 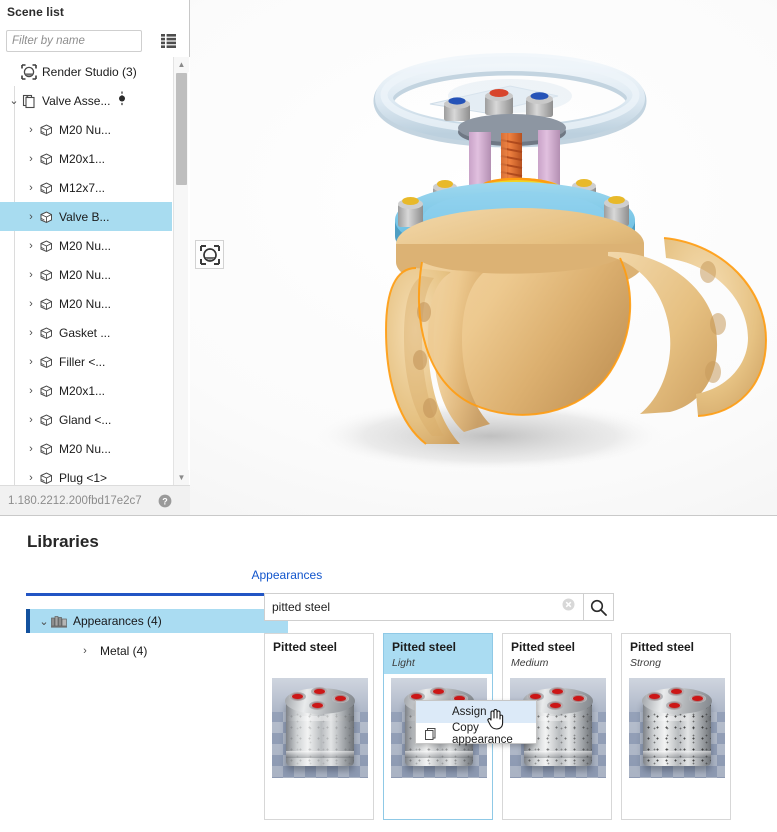 I want to click on library-tree-item-metal: › Metal (4), so click(x=157, y=651).